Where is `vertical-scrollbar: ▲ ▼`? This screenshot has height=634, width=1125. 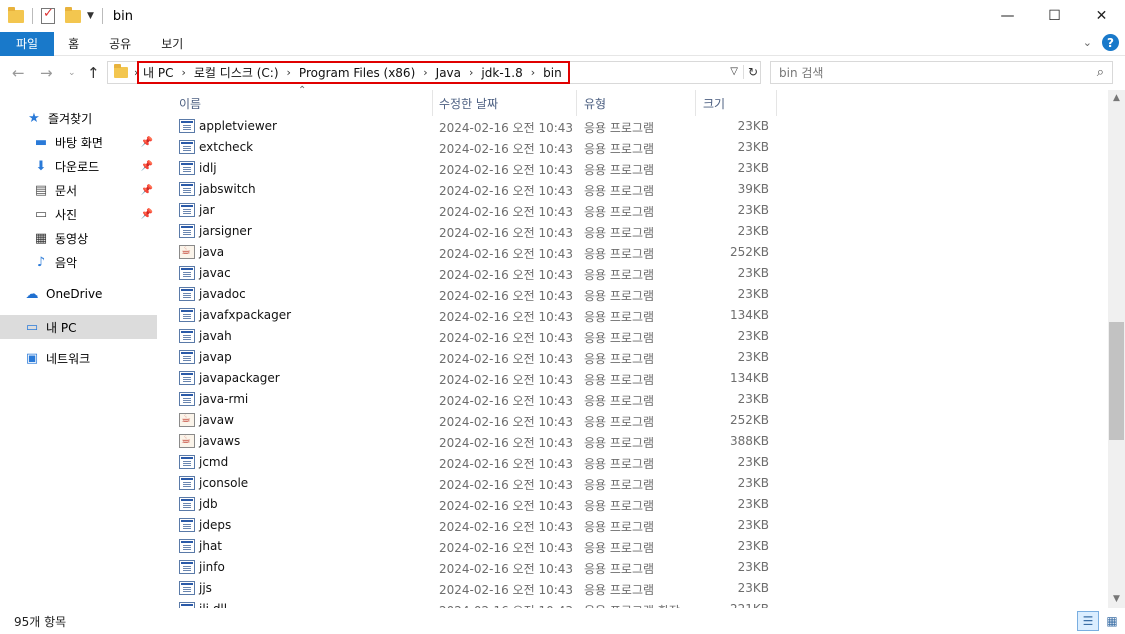
vertical-scrollbar: ▲ ▼ is located at coordinates (1116, 349).